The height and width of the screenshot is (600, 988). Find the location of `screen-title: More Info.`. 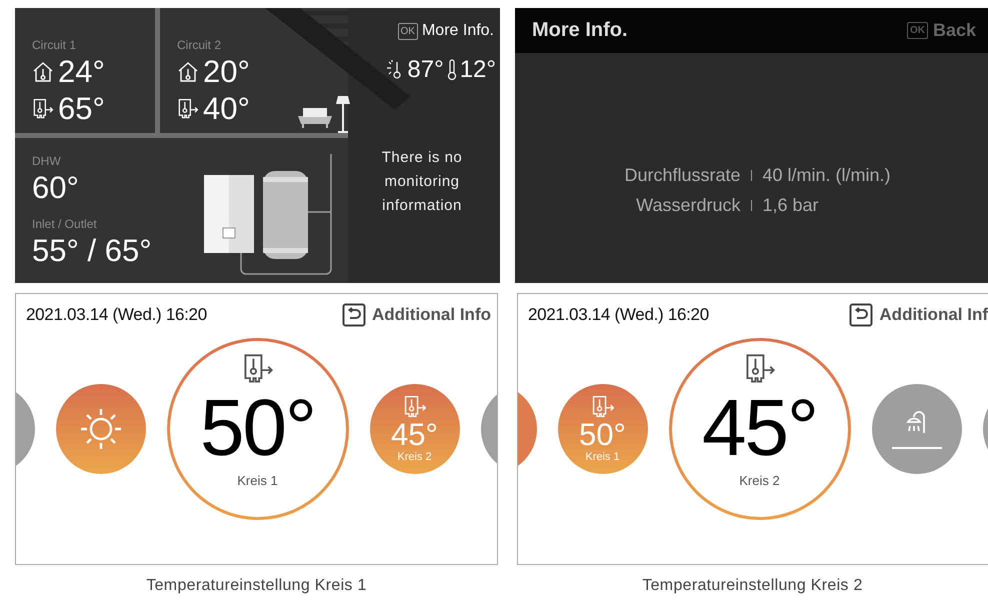

screen-title: More Info. is located at coordinates (580, 30).